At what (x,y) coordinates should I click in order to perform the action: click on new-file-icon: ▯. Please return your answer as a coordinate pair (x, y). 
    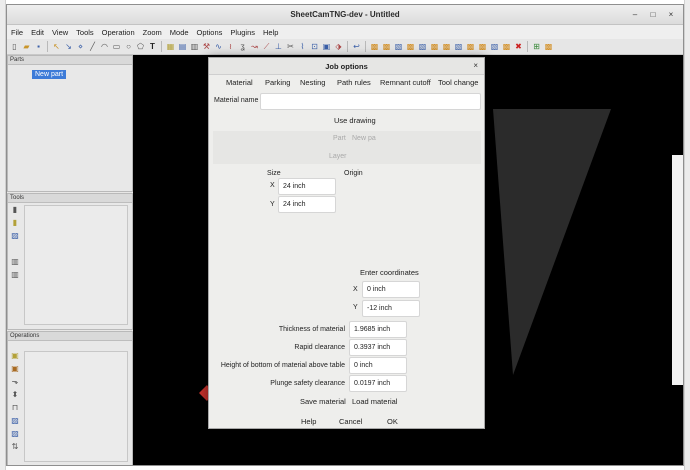
    Looking at the image, I should click on (14, 46).